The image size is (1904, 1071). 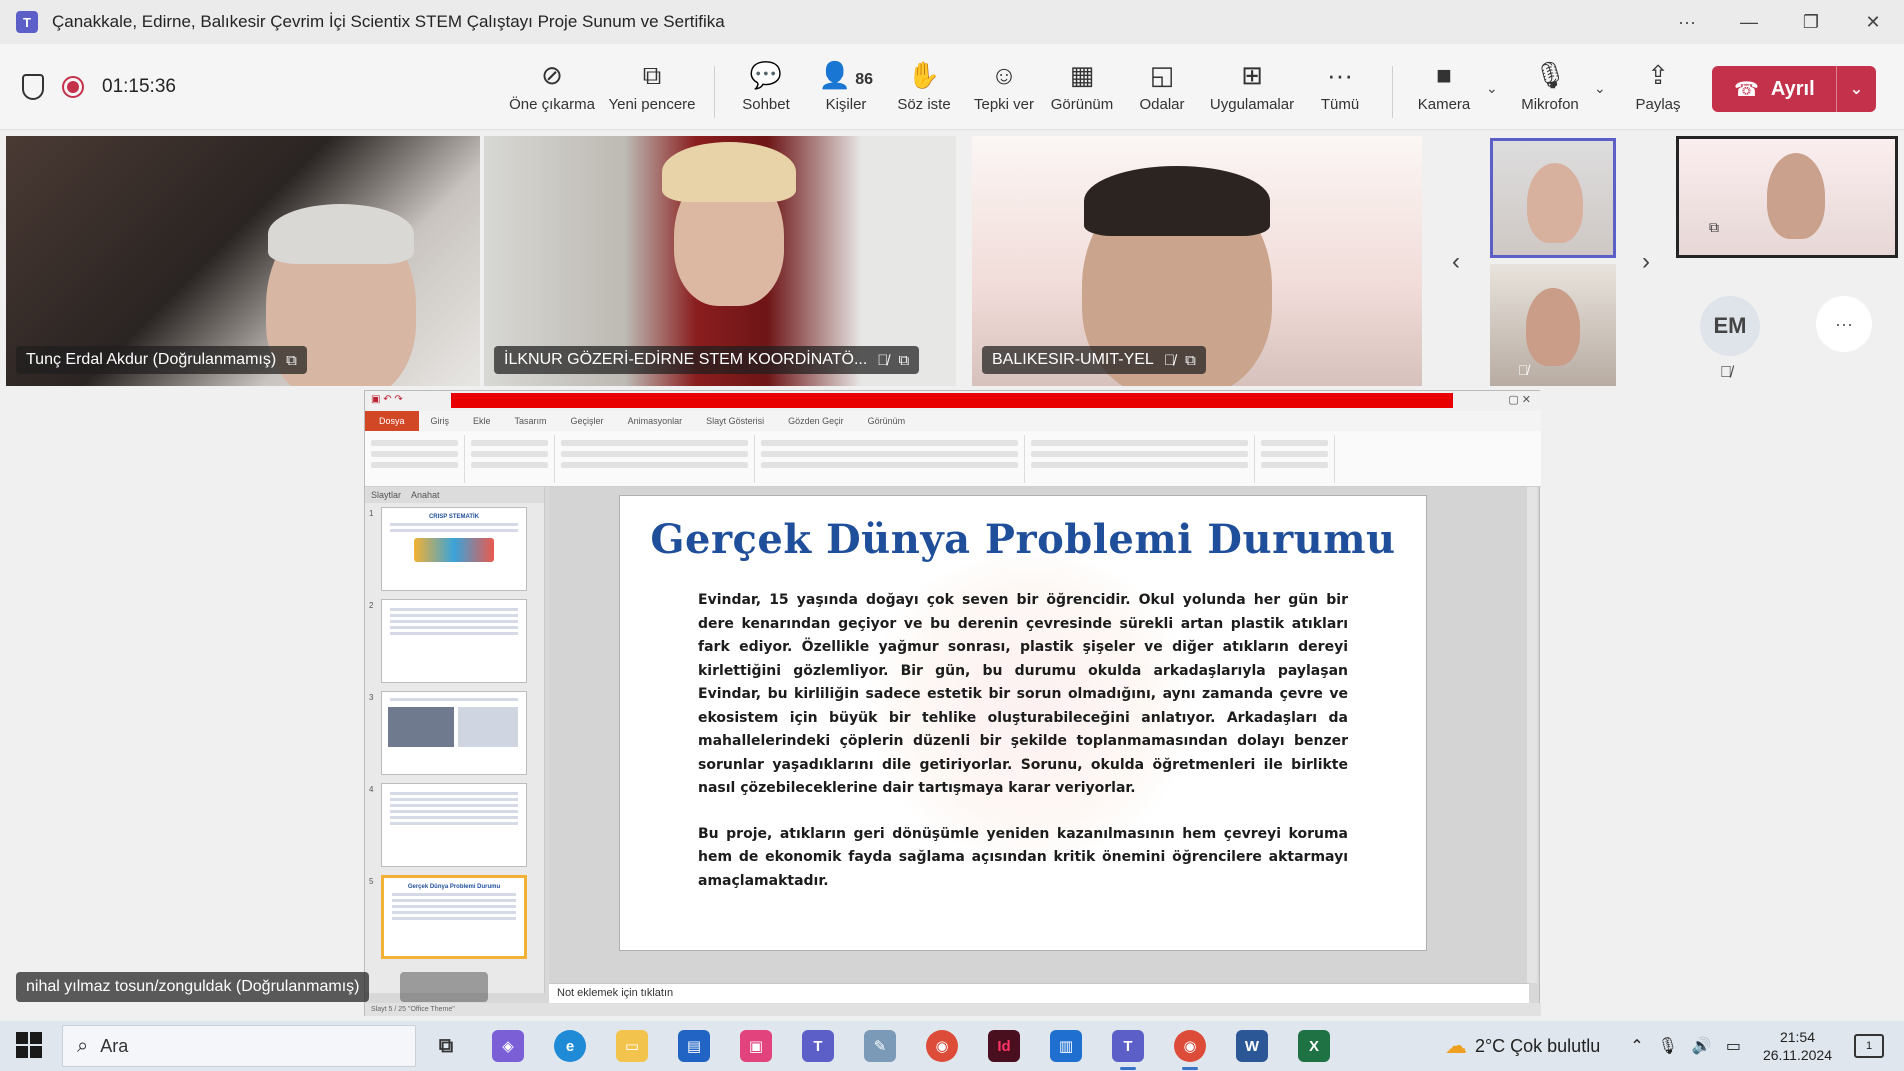 What do you see at coordinates (1730, 326) in the screenshot?
I see `avatar: EM` at bounding box center [1730, 326].